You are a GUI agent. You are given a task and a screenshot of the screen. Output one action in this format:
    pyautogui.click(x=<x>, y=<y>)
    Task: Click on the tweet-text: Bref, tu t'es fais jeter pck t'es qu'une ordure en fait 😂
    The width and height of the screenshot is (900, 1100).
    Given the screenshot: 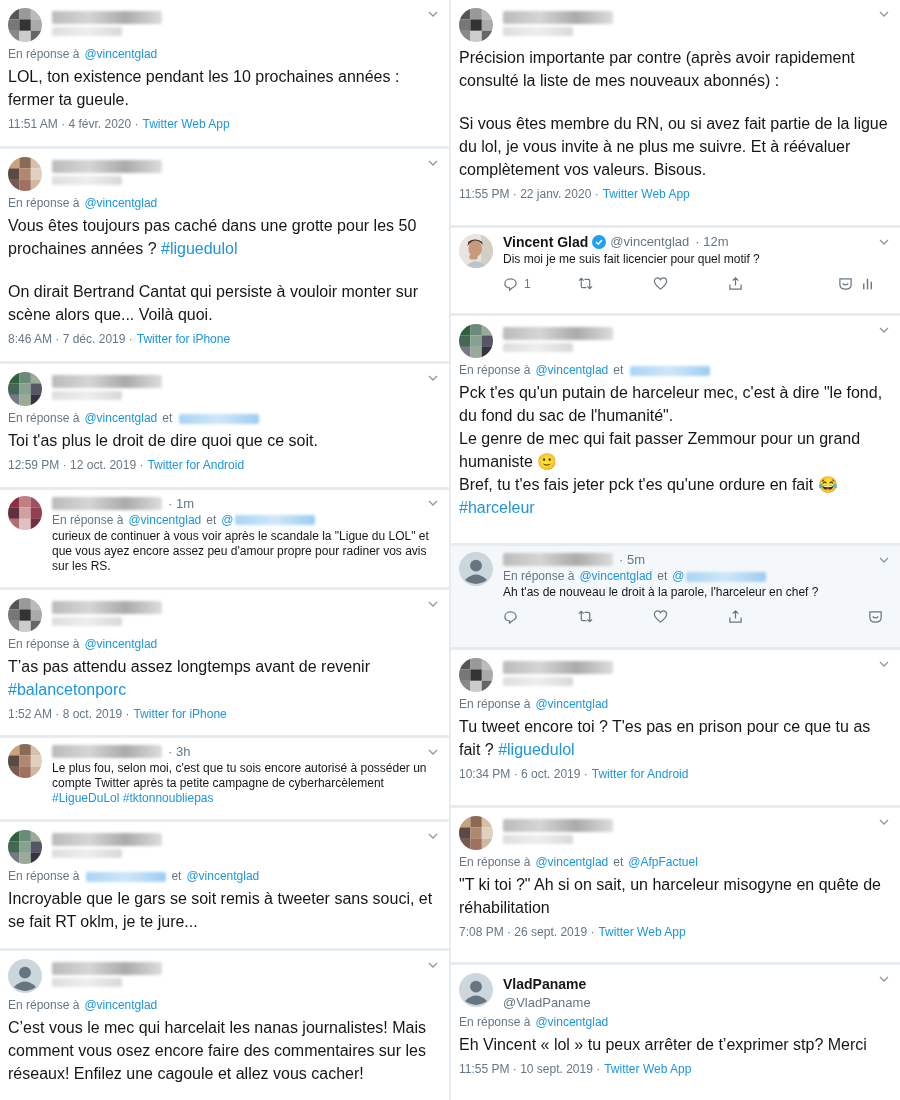 What is the action you would take?
    pyautogui.click(x=649, y=485)
    